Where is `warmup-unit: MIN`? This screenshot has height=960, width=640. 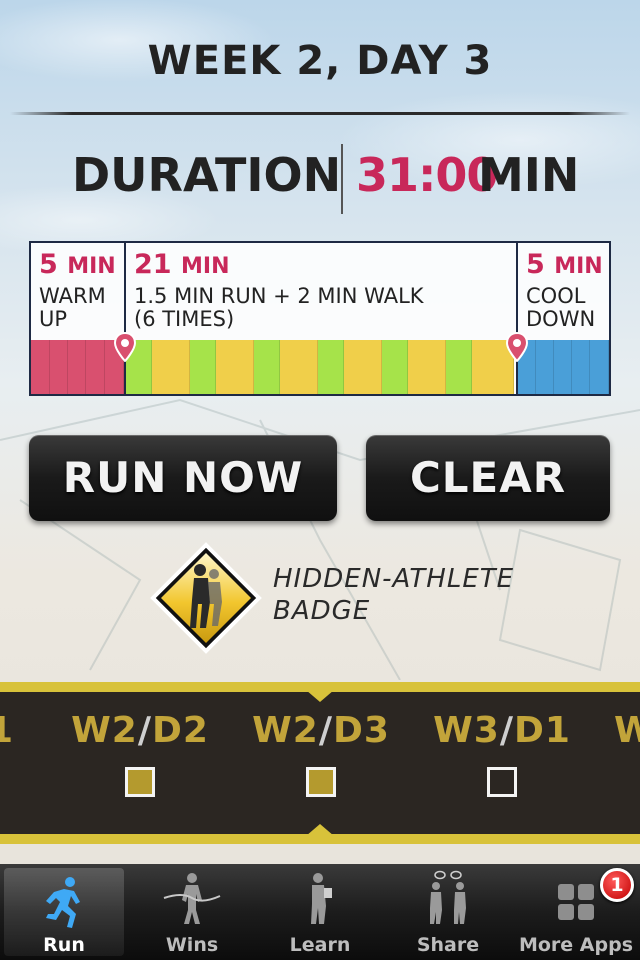
warmup-unit: MIN is located at coordinates (91, 266).